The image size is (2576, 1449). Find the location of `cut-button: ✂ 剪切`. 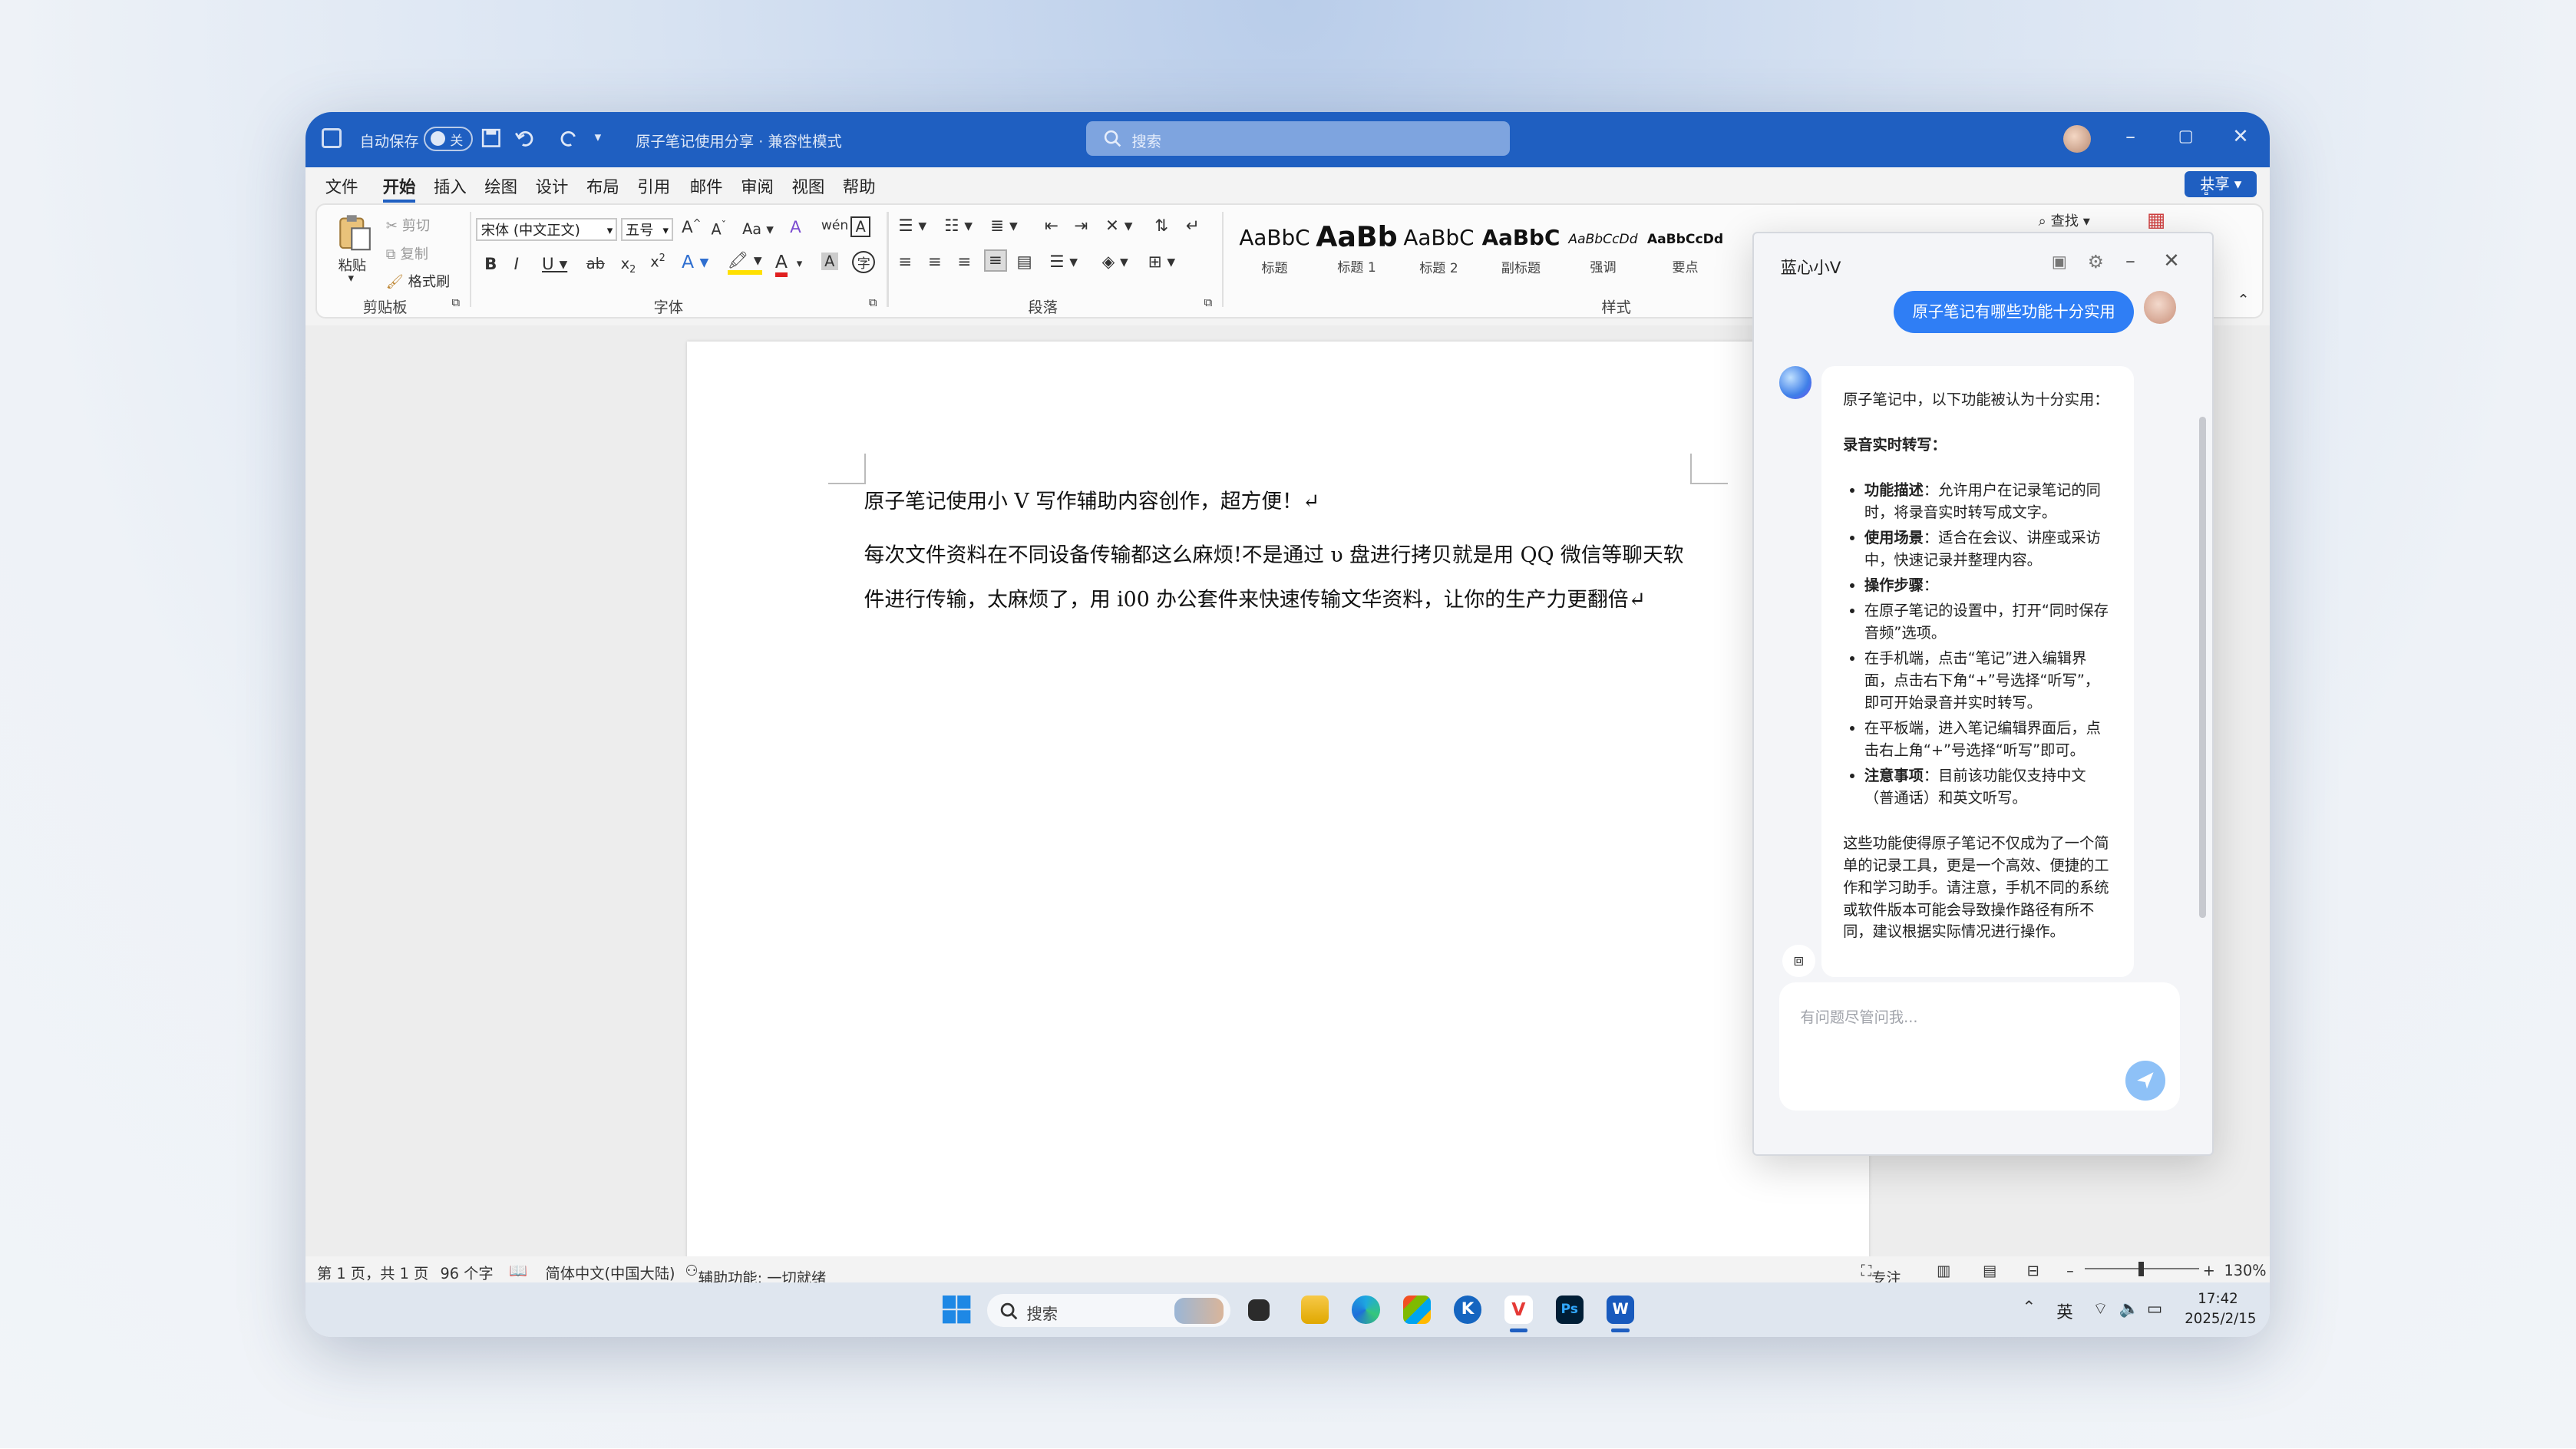

cut-button: ✂ 剪切 is located at coordinates (408, 225).